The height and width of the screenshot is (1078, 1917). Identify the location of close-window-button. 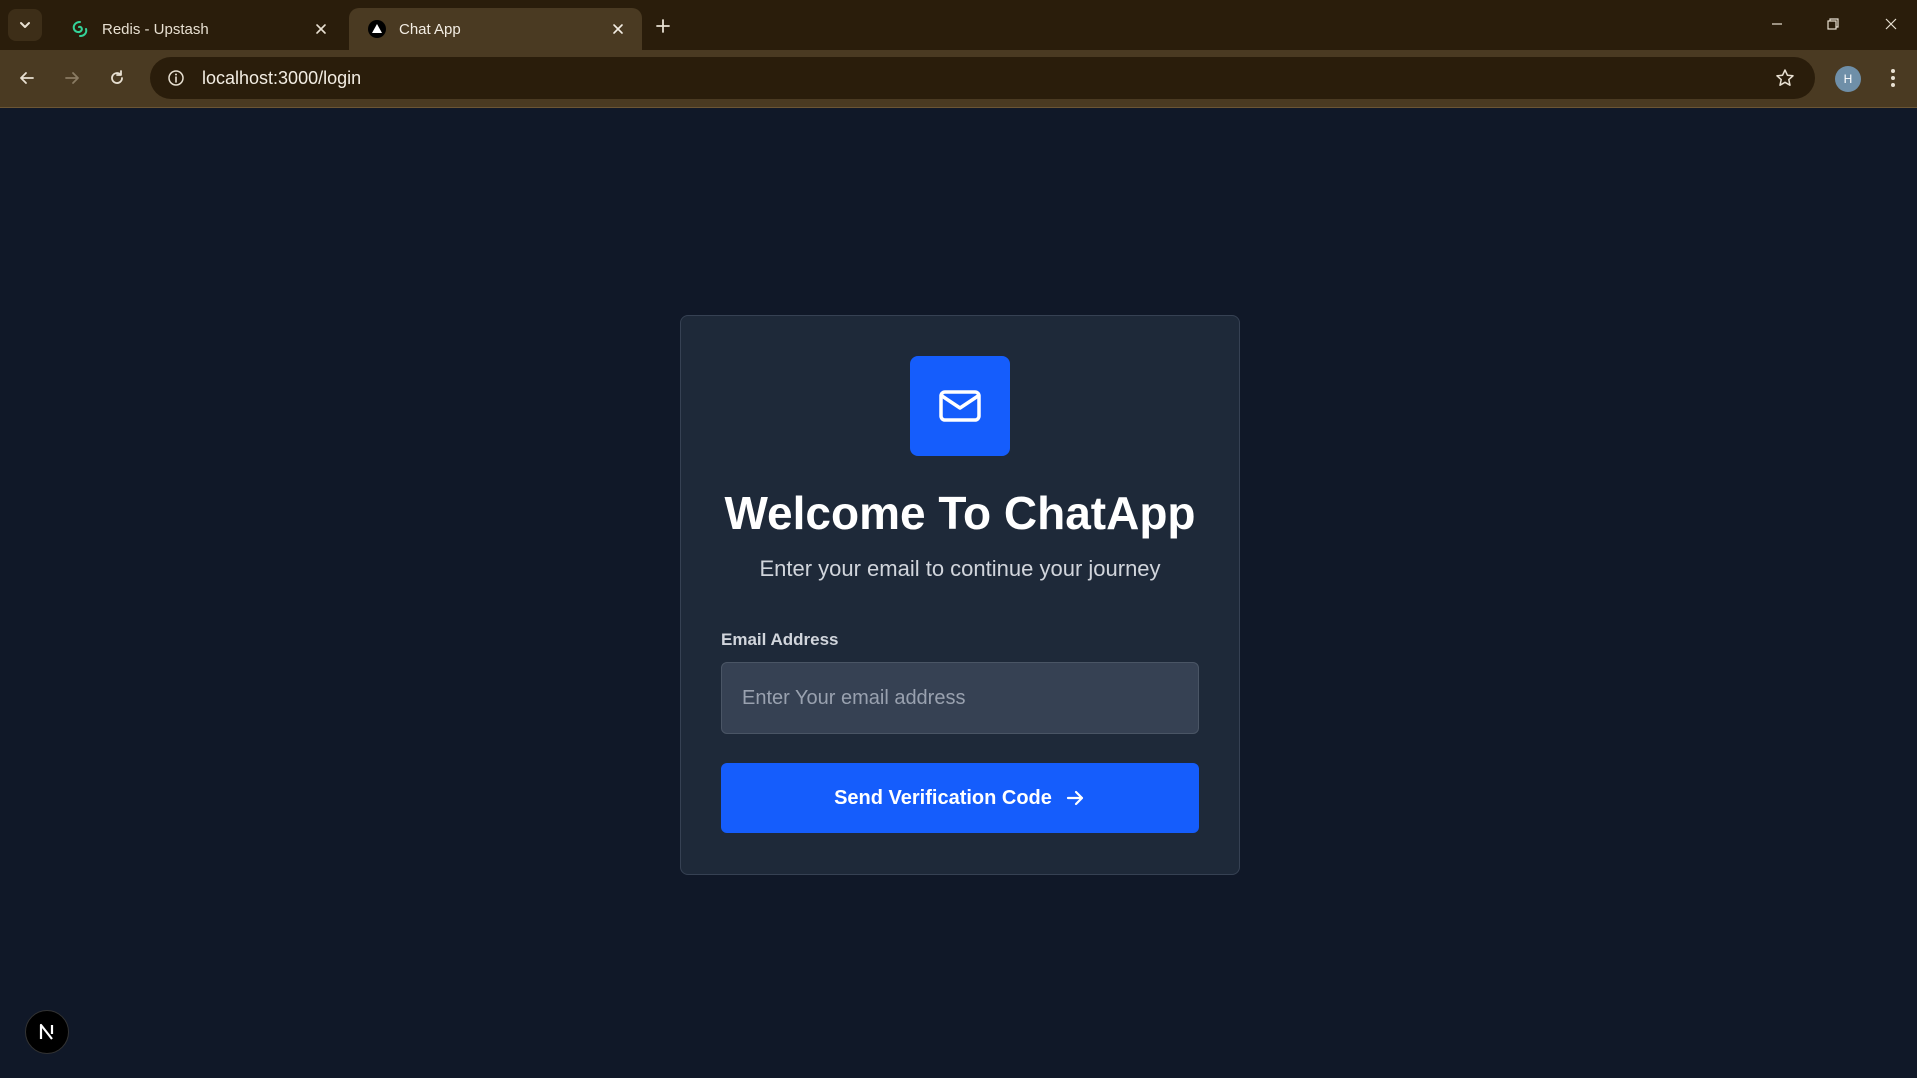
(1891, 24).